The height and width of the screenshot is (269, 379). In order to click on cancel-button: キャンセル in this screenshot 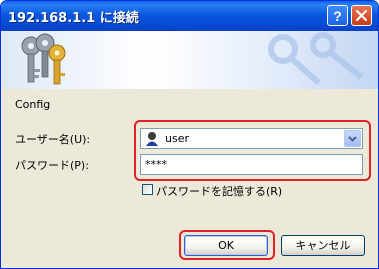, I will do `click(323, 245)`.